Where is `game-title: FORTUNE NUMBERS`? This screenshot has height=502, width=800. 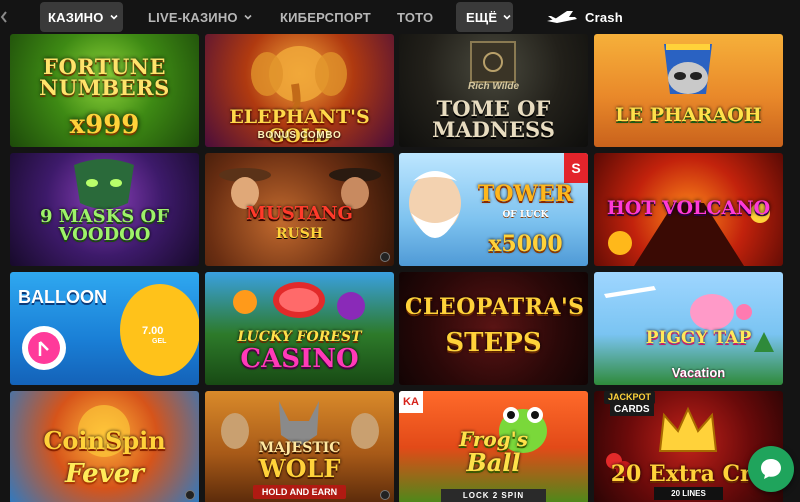 game-title: FORTUNE NUMBERS is located at coordinates (104, 77).